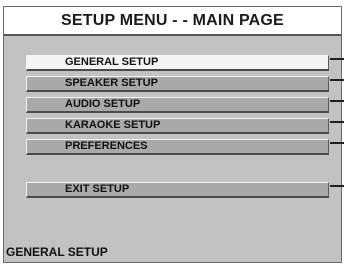 This screenshot has height=265, width=345. What do you see at coordinates (185, 190) in the screenshot?
I see `exit-setup-button: EXIT SETUP` at bounding box center [185, 190].